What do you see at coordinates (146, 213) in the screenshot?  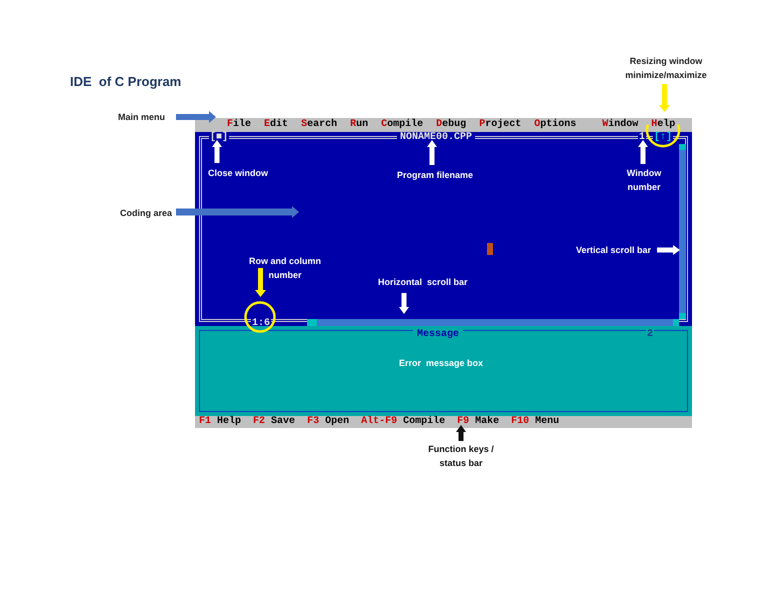 I see `annotation-label: Coding area` at bounding box center [146, 213].